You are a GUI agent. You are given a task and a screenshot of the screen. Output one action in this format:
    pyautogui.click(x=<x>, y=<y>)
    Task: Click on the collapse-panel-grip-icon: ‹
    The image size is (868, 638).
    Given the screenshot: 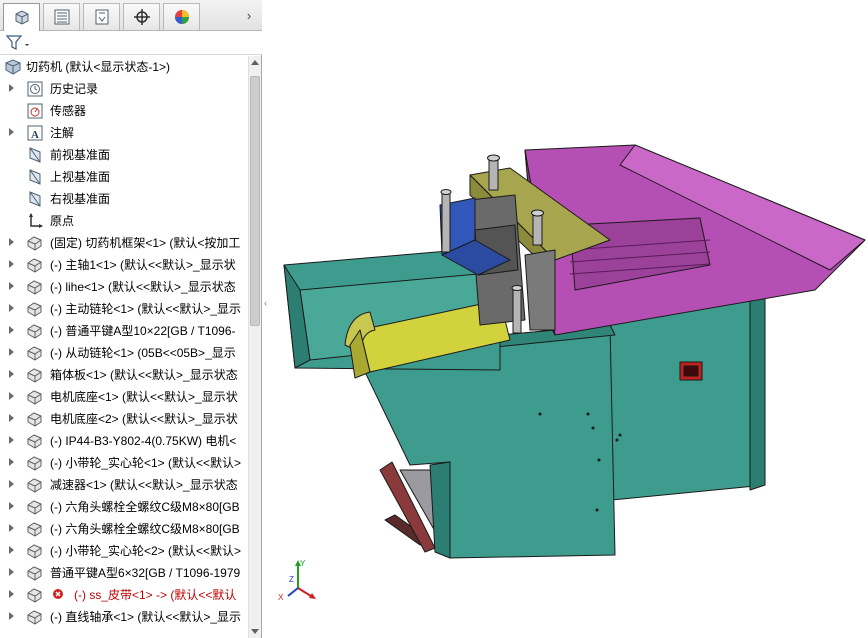 What is the action you would take?
    pyautogui.click(x=265, y=303)
    